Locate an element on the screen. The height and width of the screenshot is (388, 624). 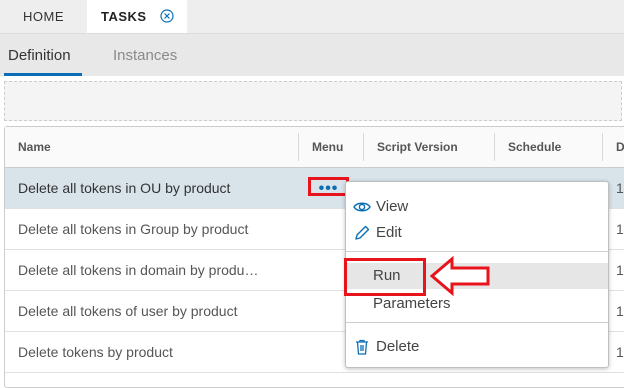
pencil-icon is located at coordinates (362, 232).